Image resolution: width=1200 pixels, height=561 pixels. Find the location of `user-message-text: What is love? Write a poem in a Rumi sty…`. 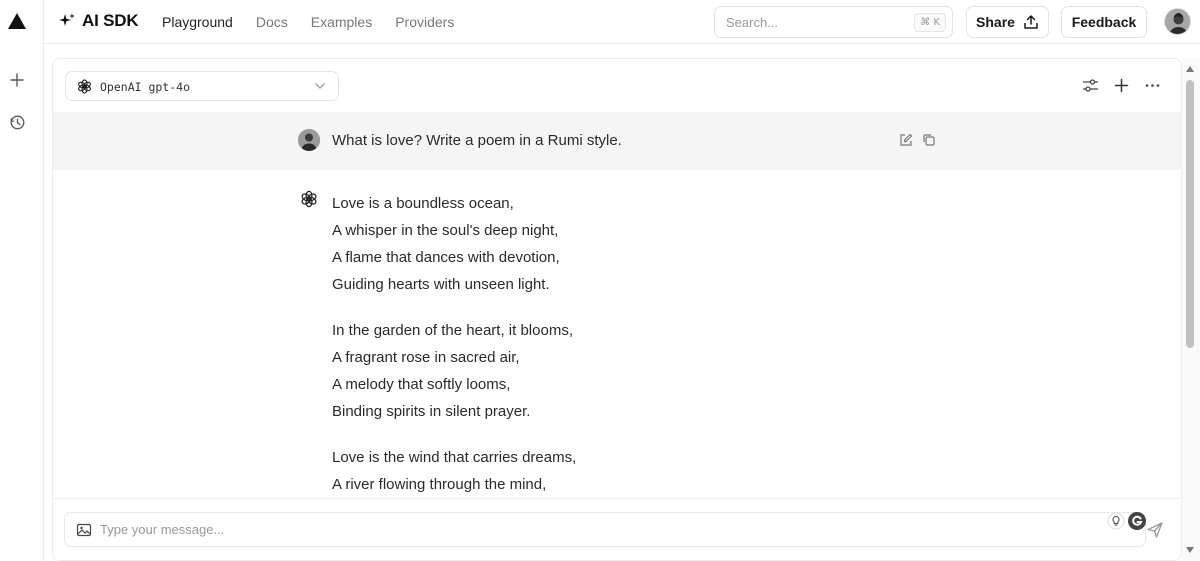

user-message-text: What is love? Write a poem in a Rumi sty… is located at coordinates (477, 140).